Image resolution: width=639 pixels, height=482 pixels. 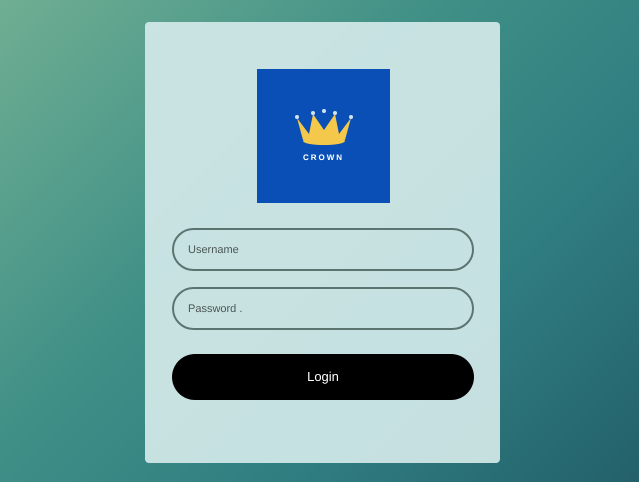 What do you see at coordinates (323, 308) in the screenshot?
I see `password-field: Password .` at bounding box center [323, 308].